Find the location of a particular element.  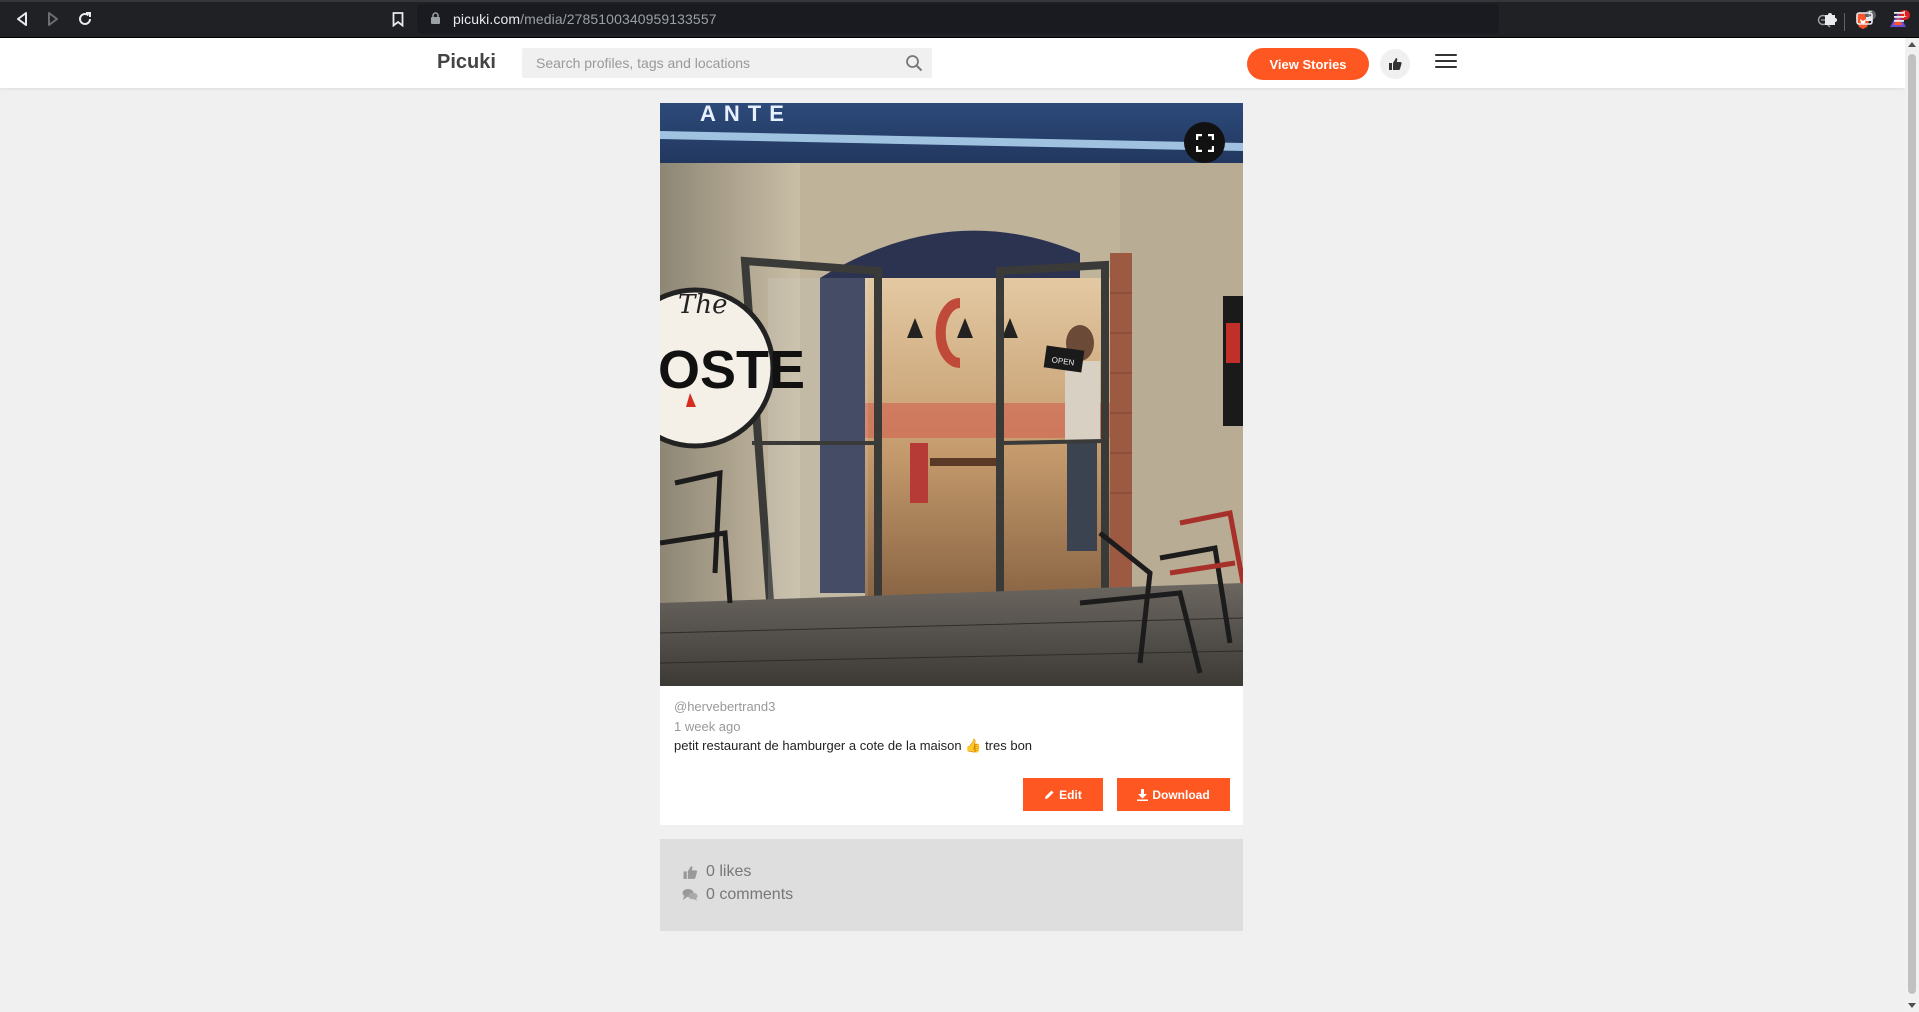

wallet-icon is located at coordinates (1865, 18).